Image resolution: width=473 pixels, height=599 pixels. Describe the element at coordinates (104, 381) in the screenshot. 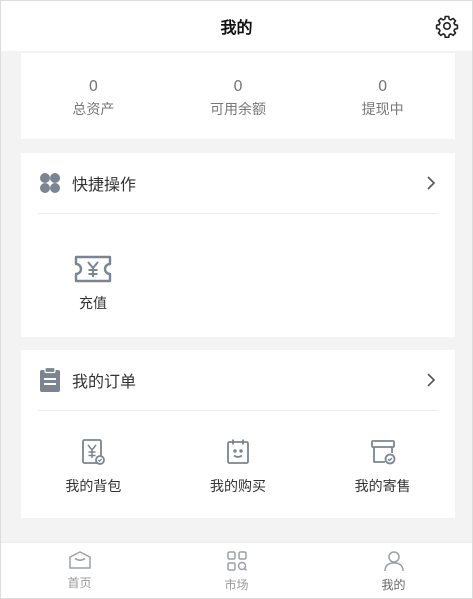

I see `section-title: 我的订单` at that location.